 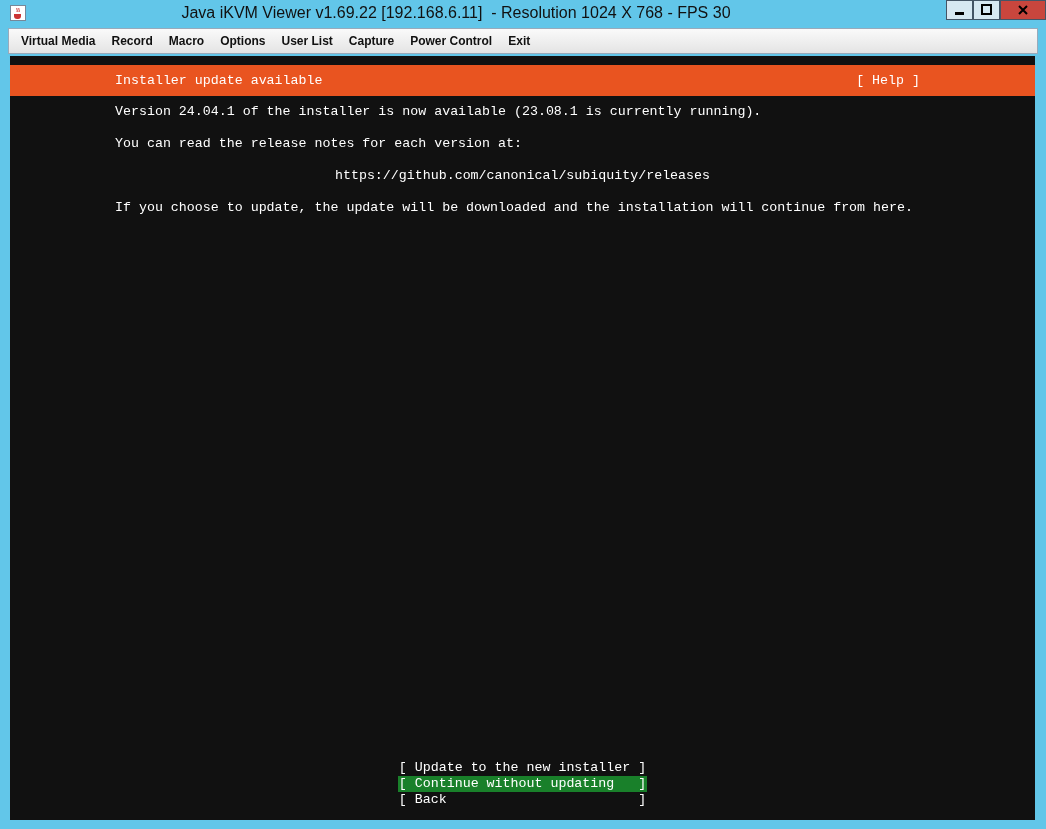 I want to click on menu-item: User List, so click(x=307, y=41).